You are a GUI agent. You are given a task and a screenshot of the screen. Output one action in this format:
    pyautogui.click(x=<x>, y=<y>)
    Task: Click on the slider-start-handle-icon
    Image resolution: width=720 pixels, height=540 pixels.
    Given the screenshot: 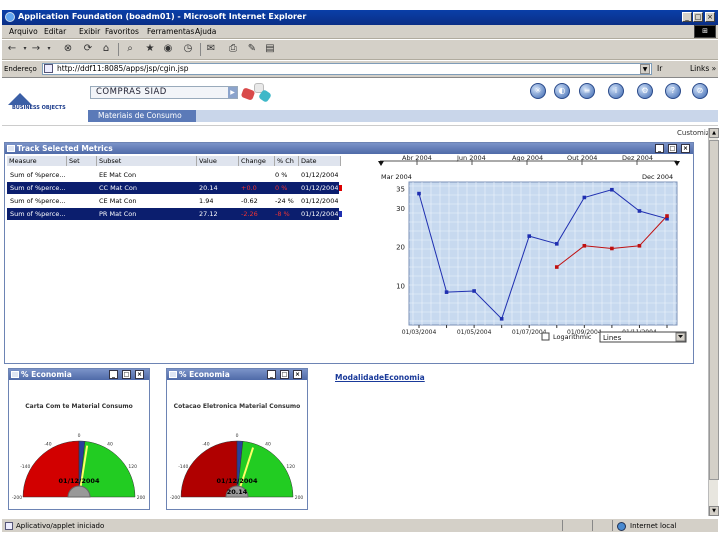 What is the action you would take?
    pyautogui.click(x=381, y=163)
    